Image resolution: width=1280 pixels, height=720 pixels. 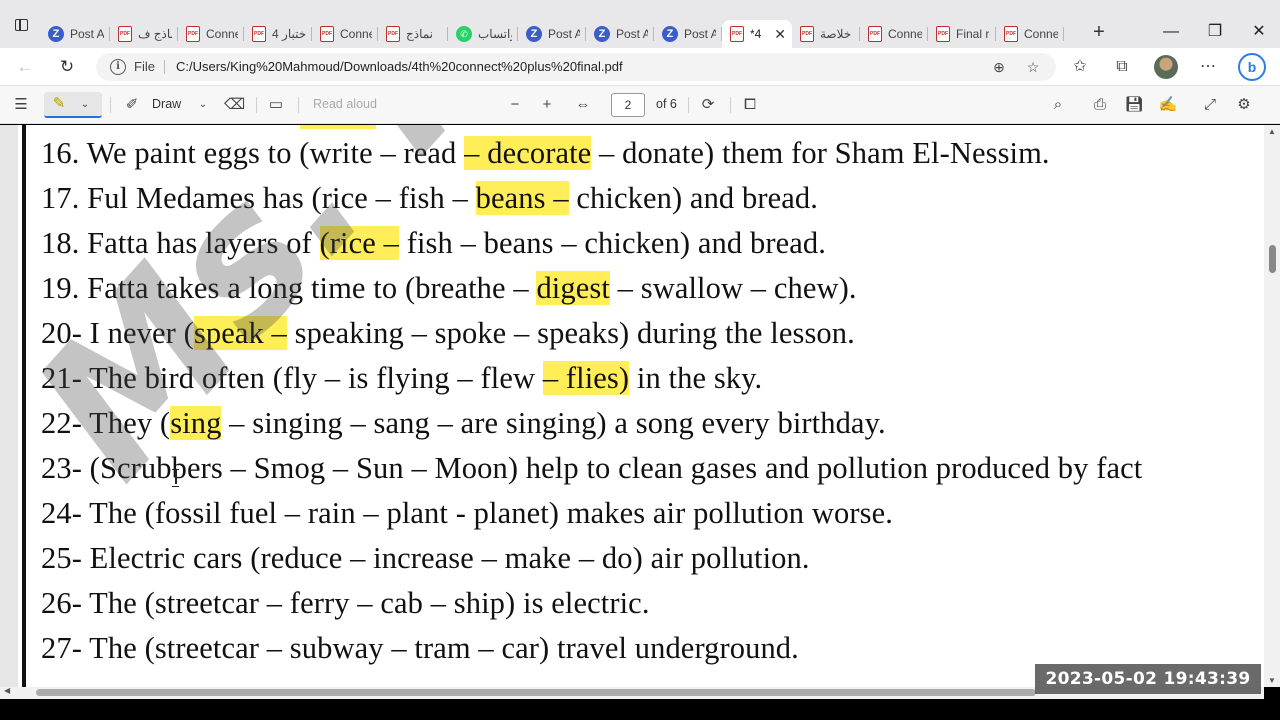 What do you see at coordinates (164, 67) in the screenshot?
I see `url-divider` at bounding box center [164, 67].